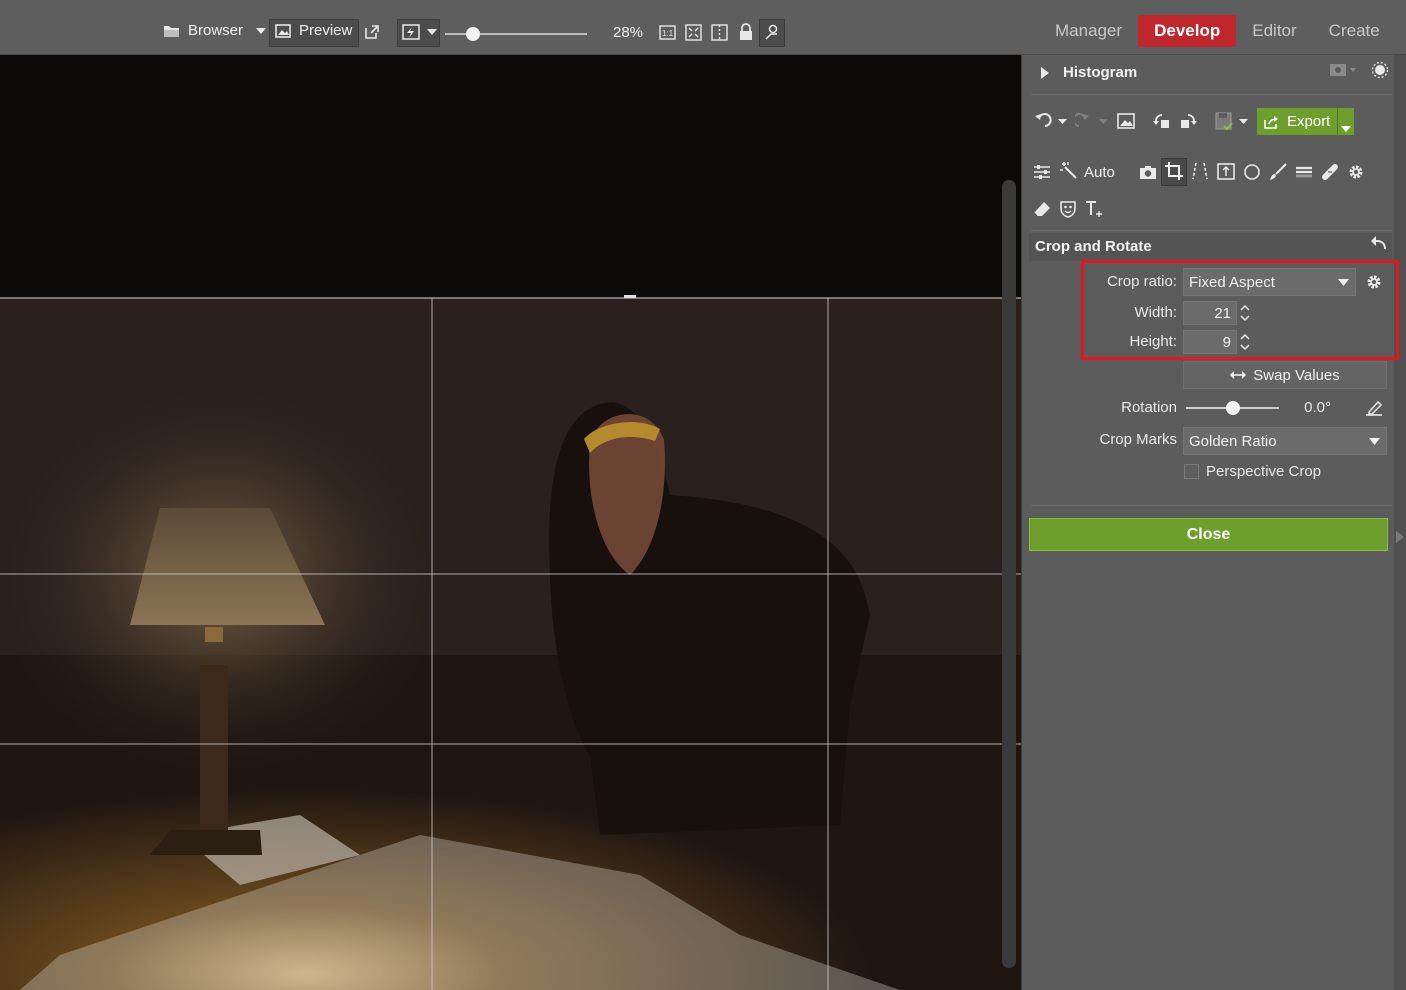 This screenshot has width=1406, height=990. Describe the element at coordinates (214, 634) in the screenshot. I see `lamp-neck` at that location.